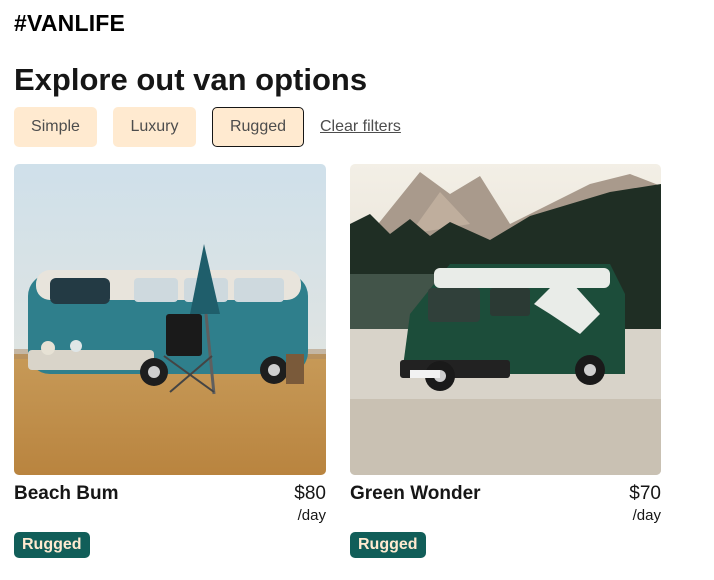  I want to click on van-price: $80 /day, so click(310, 503).